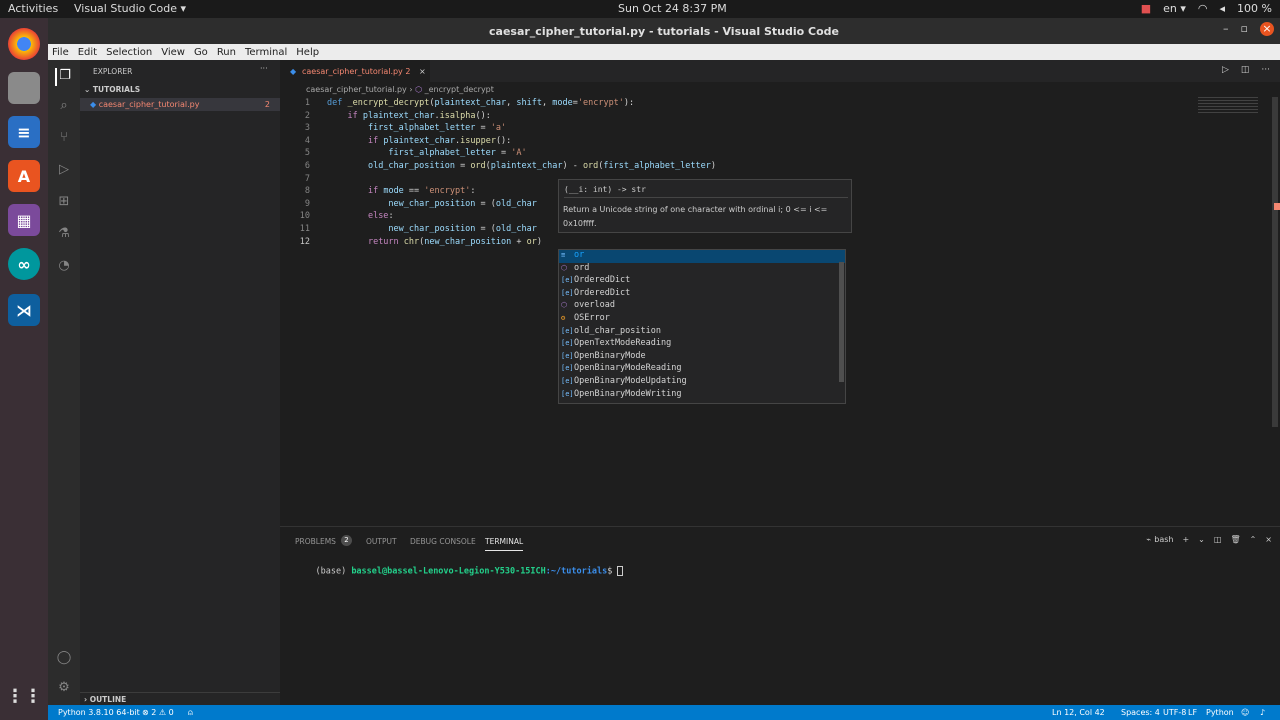 Image resolution: width=1280 pixels, height=720 pixels. Describe the element at coordinates (1220, 712) in the screenshot. I see `language-mode: Python` at that location.